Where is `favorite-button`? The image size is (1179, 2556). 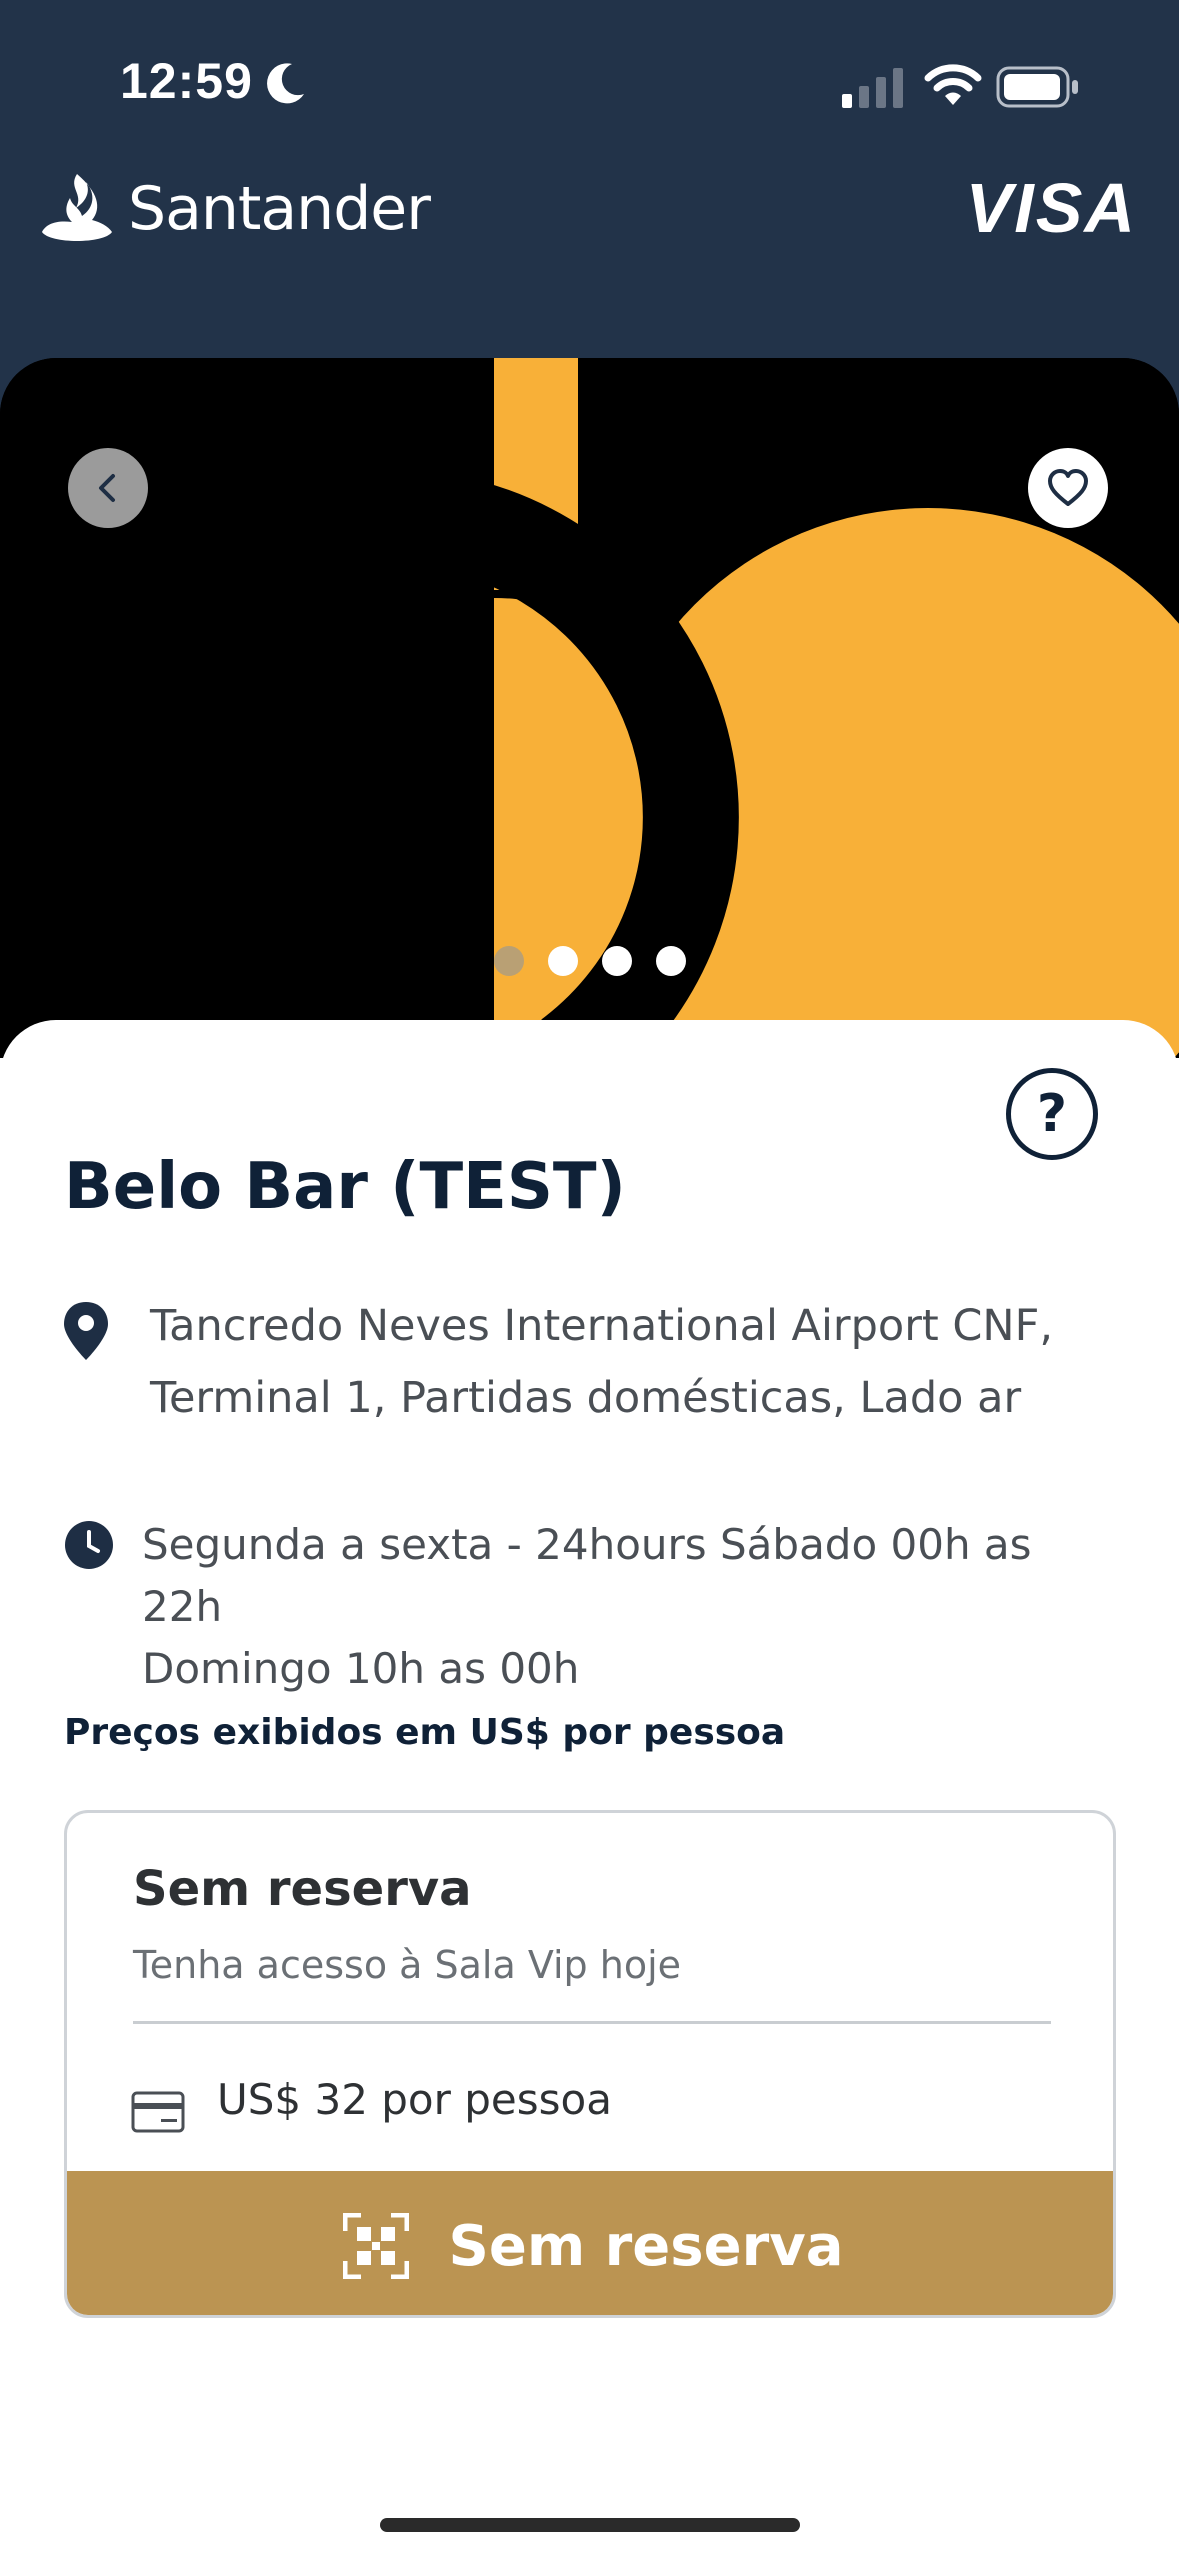
favorite-button is located at coordinates (1068, 488).